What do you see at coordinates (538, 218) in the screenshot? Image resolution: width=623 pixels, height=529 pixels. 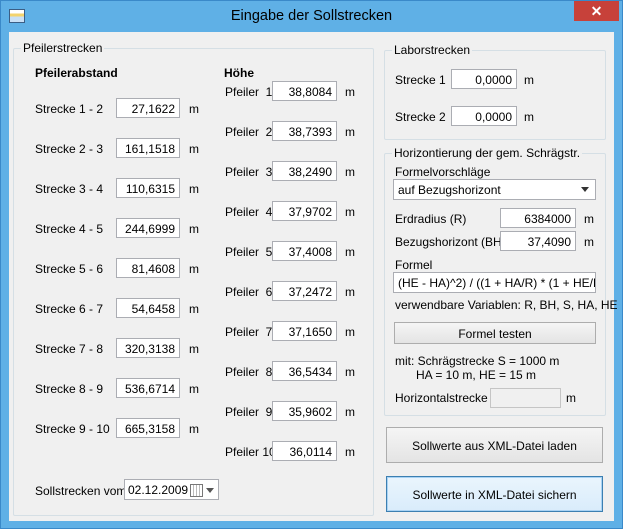 I see `erdradius-field: 6384000` at bounding box center [538, 218].